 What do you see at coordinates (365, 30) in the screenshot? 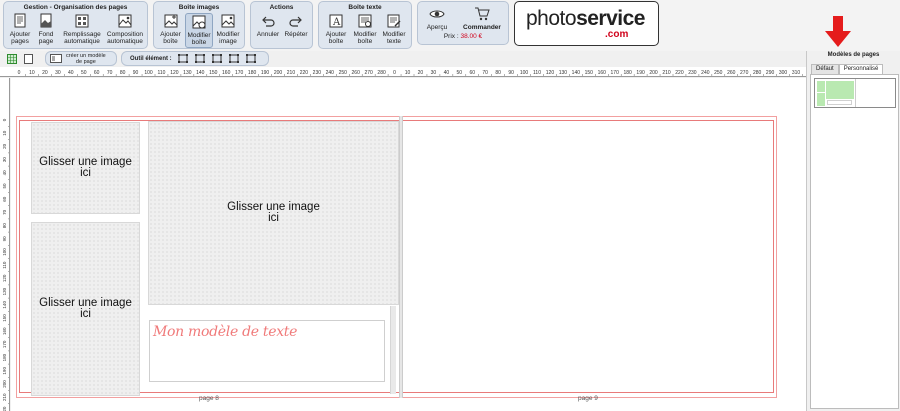
I see `edit-text-box-button: Modifier boîte` at bounding box center [365, 30].